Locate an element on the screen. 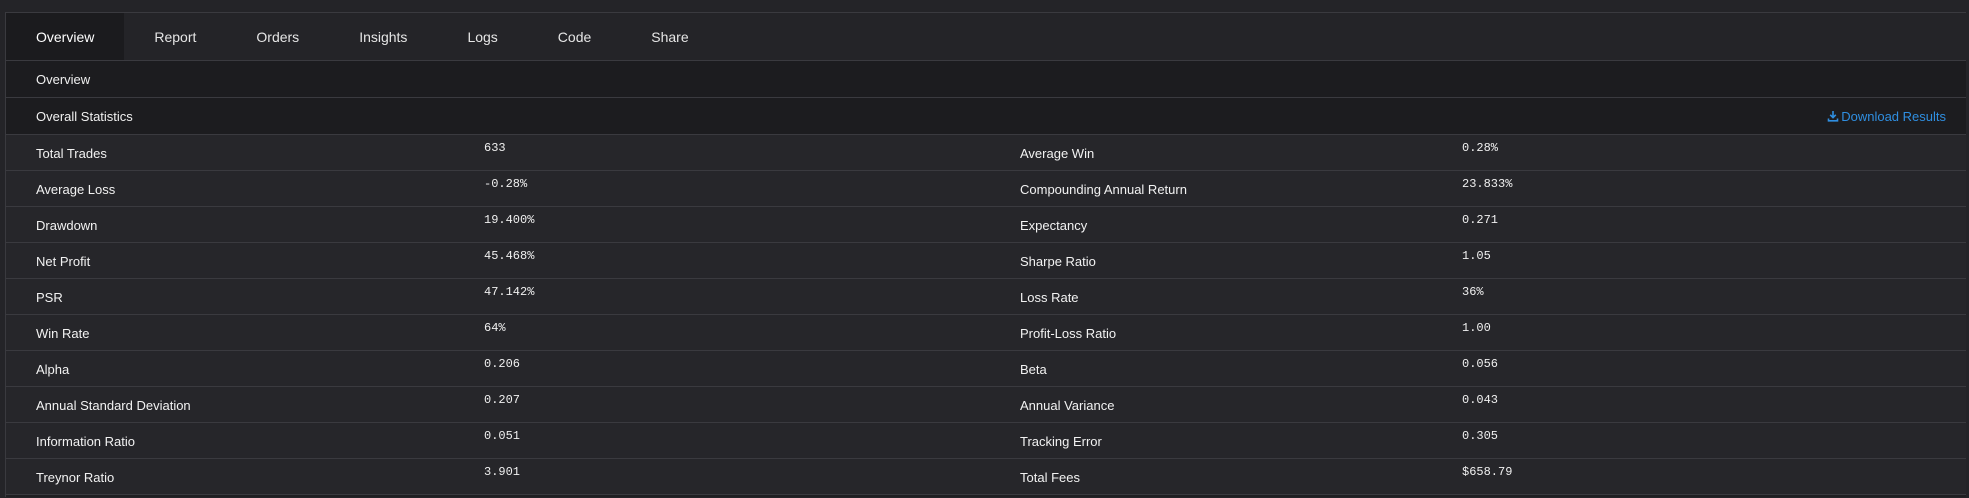 This screenshot has width=1969, height=498. stat-row-loss-rate: Loss Rate 36% is located at coordinates (1475, 297).